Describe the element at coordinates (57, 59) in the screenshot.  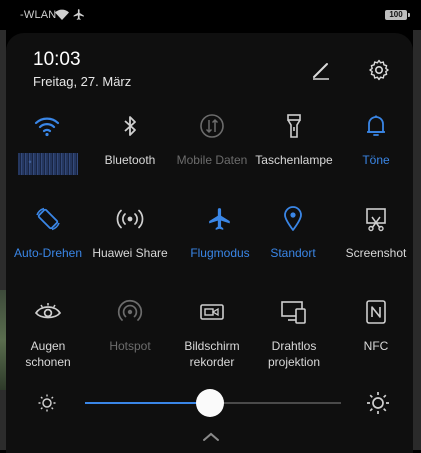
I see `clock-time: 10:03` at that location.